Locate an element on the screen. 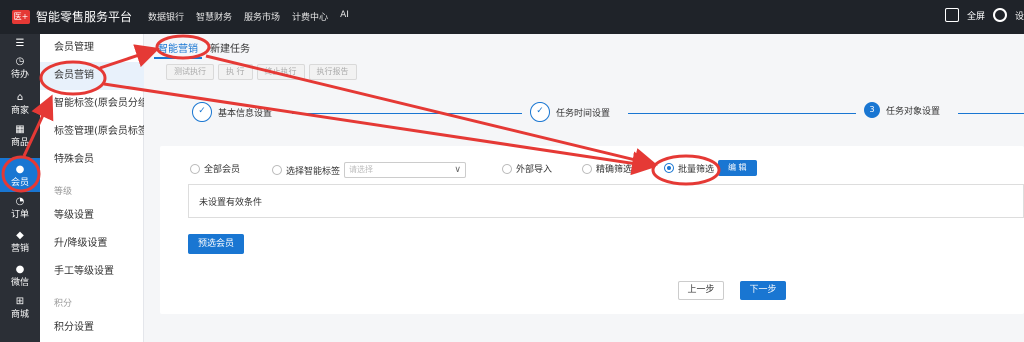  test-run-button: 测试执行 is located at coordinates (190, 72).